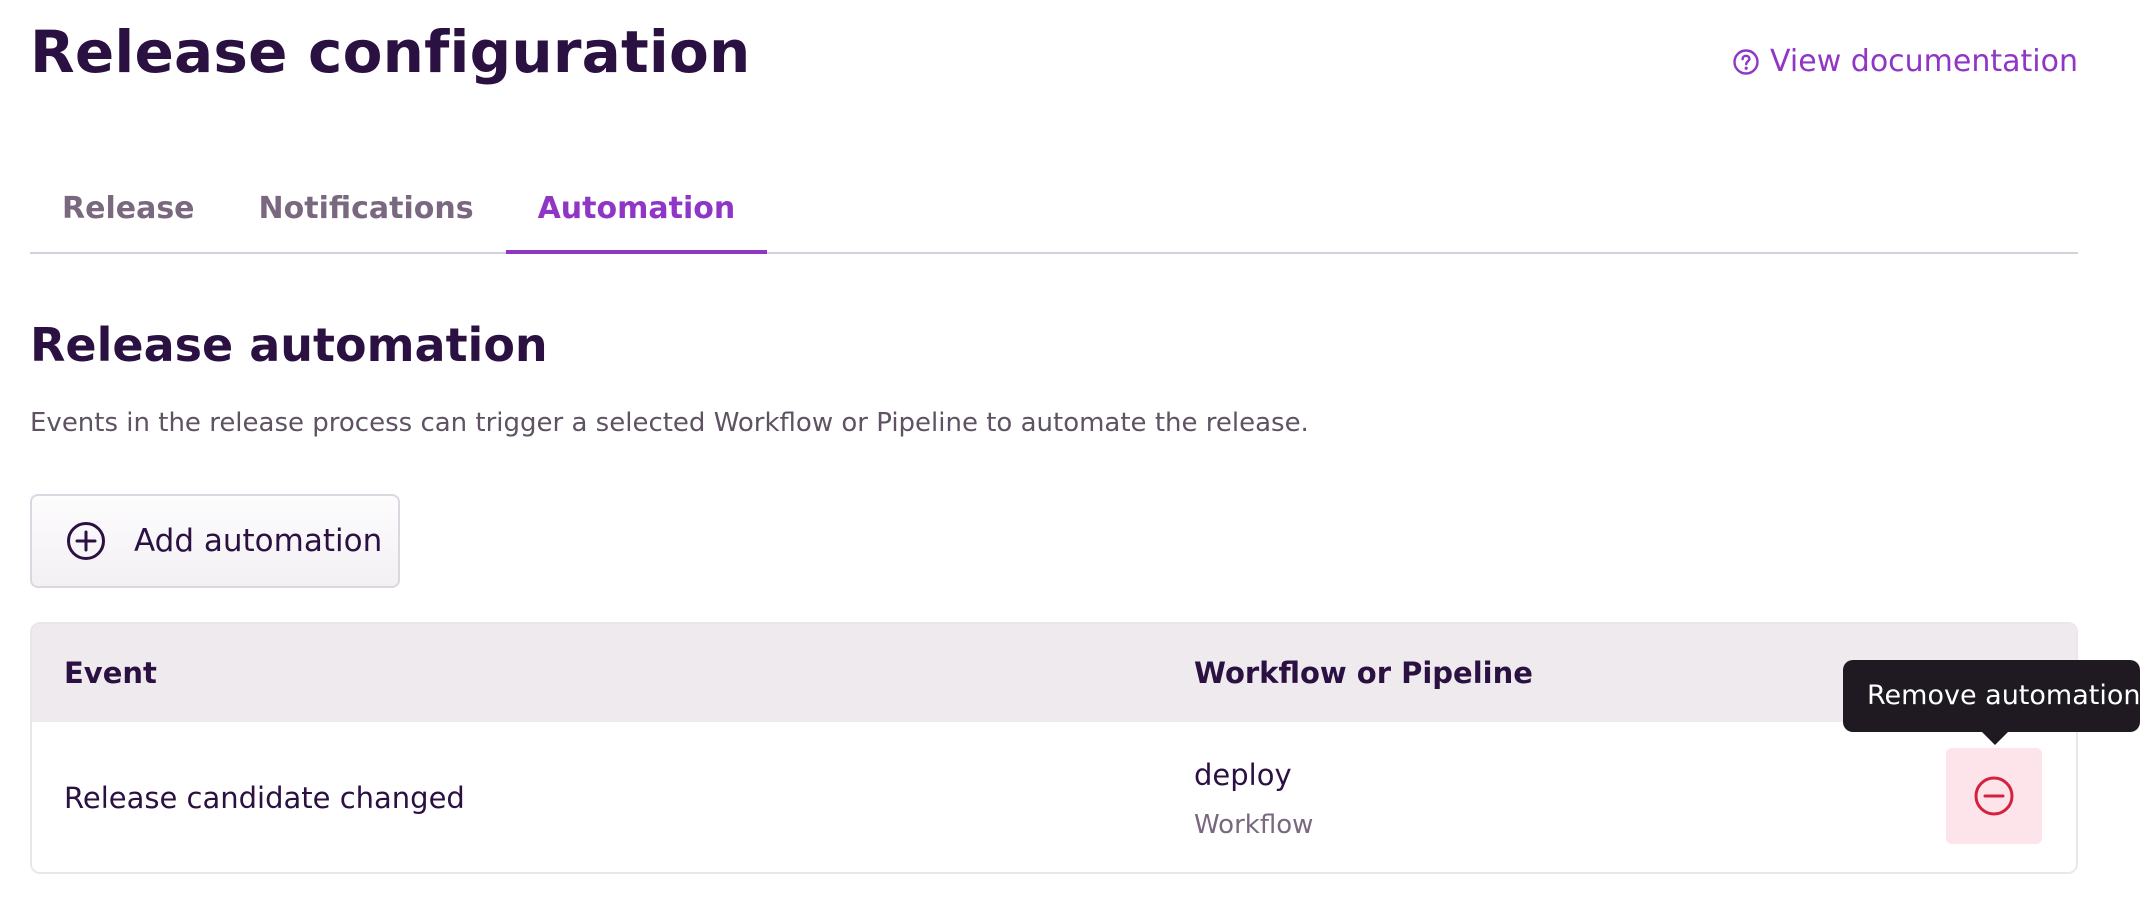 The image size is (2140, 914). What do you see at coordinates (1254, 825) in the screenshot?
I see `workflow-type: Workflow` at bounding box center [1254, 825].